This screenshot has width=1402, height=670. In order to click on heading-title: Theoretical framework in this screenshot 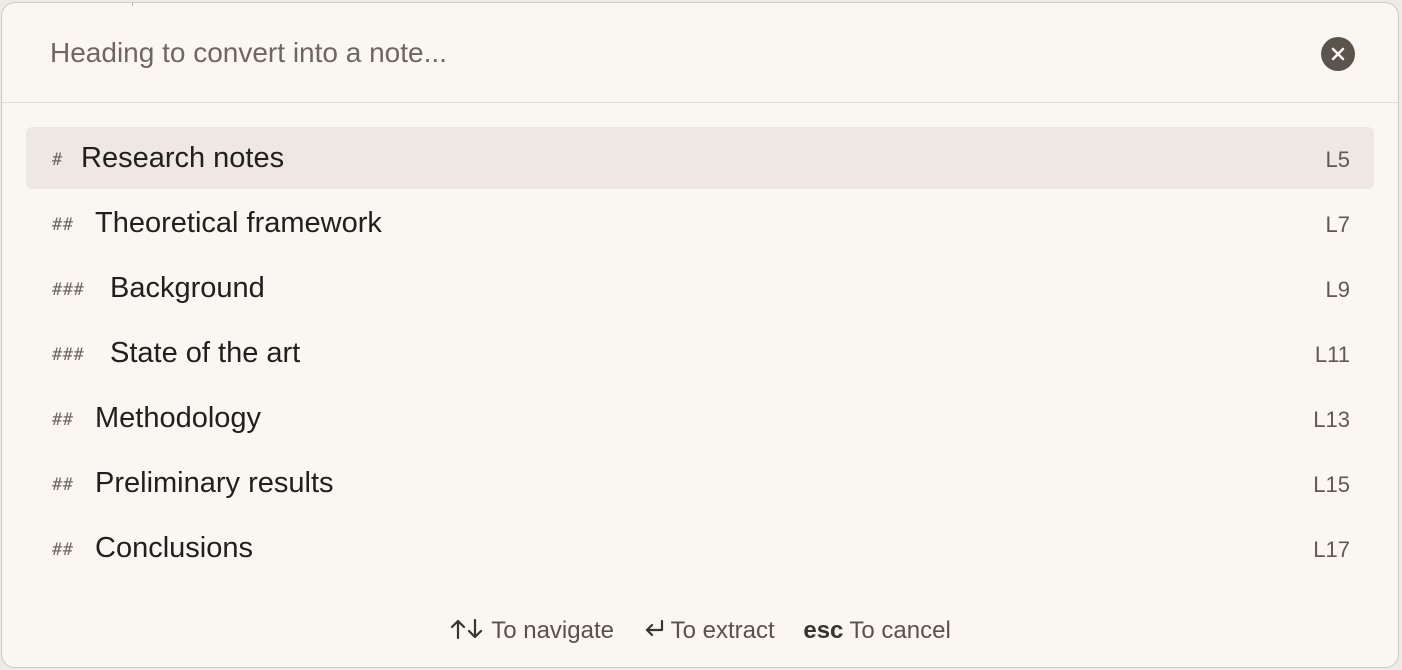, I will do `click(238, 223)`.